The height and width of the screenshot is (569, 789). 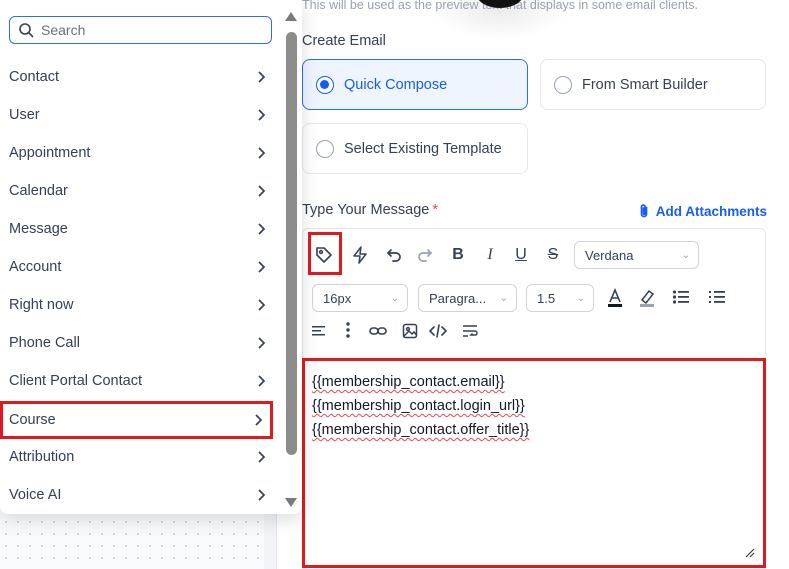 I want to click on triggers-button, so click(x=360, y=255).